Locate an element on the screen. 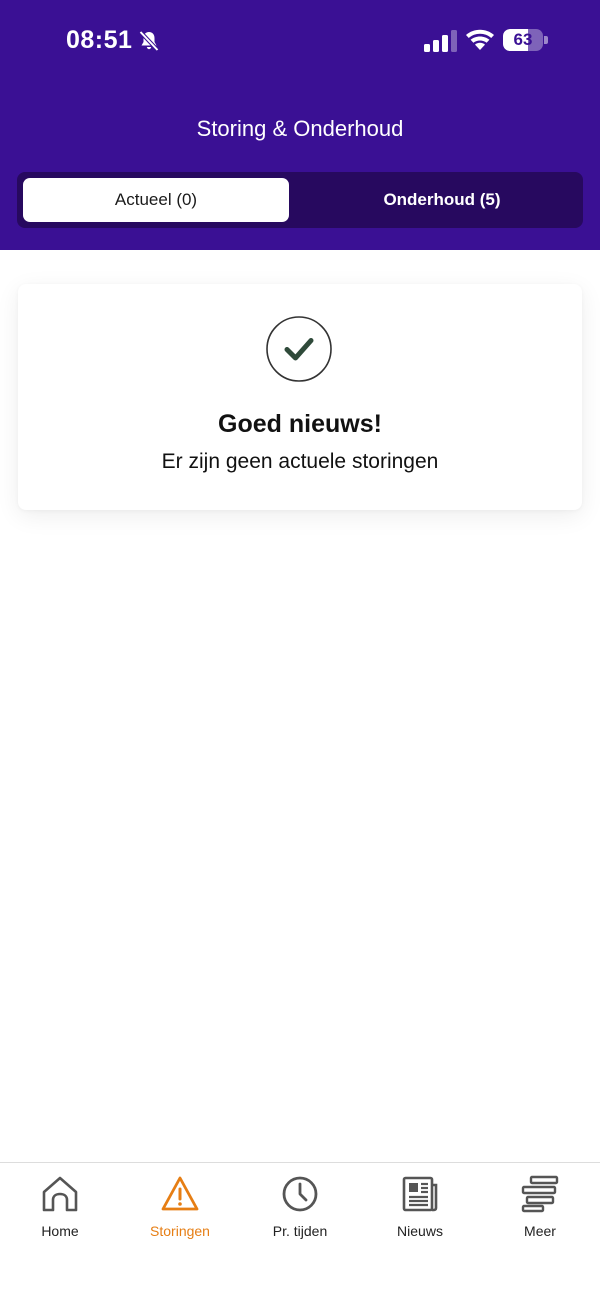 The width and height of the screenshot is (600, 1300). bottom-navigation: Home Storingen Pr. tijden Nieuws Meer is located at coordinates (300, 1231).